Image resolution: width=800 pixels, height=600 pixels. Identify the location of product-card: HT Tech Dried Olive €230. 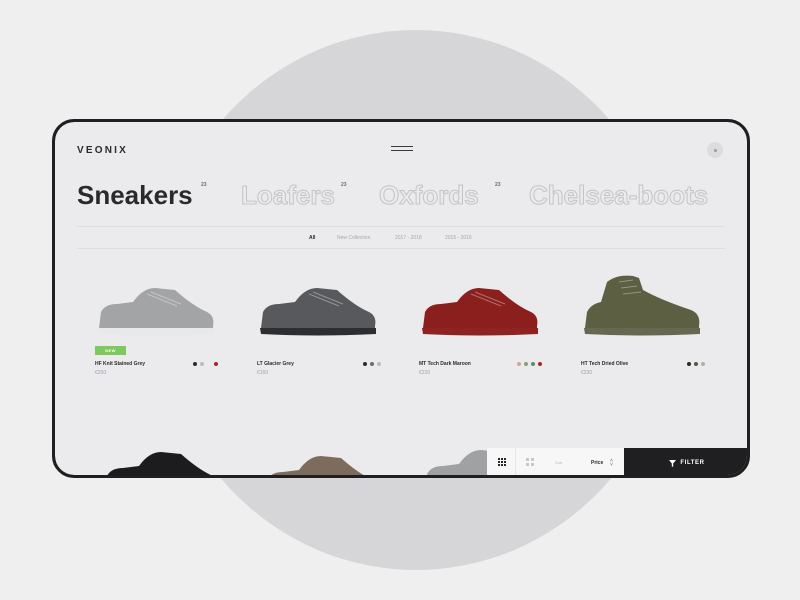
(651, 326).